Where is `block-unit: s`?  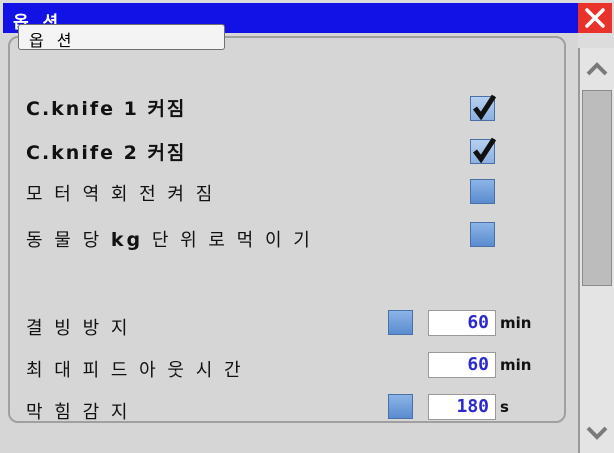
block-unit: s is located at coordinates (504, 407).